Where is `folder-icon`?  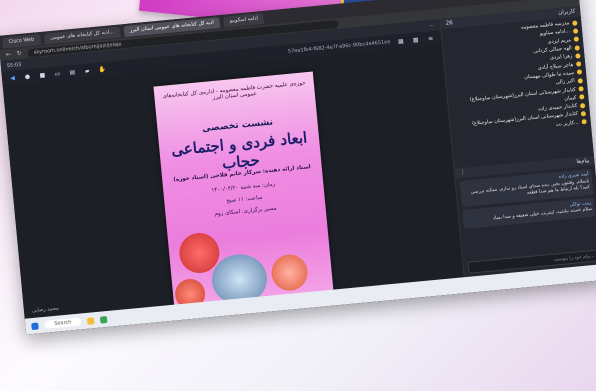
folder-icon is located at coordinates (91, 320).